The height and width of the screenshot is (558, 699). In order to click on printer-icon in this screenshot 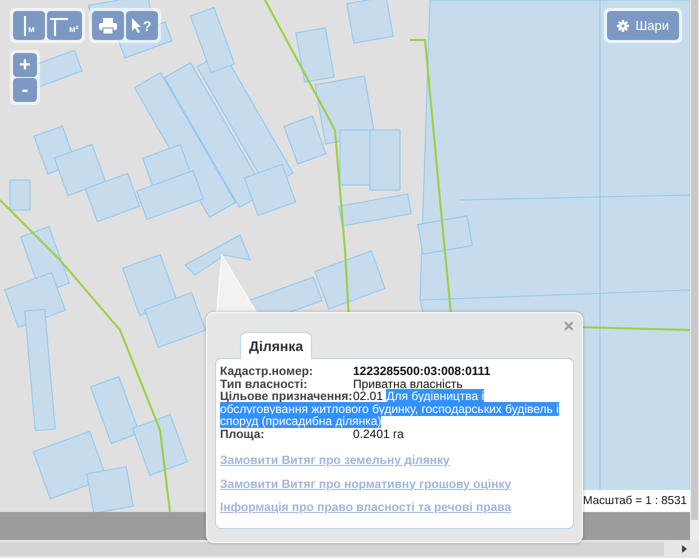, I will do `click(107, 26)`.